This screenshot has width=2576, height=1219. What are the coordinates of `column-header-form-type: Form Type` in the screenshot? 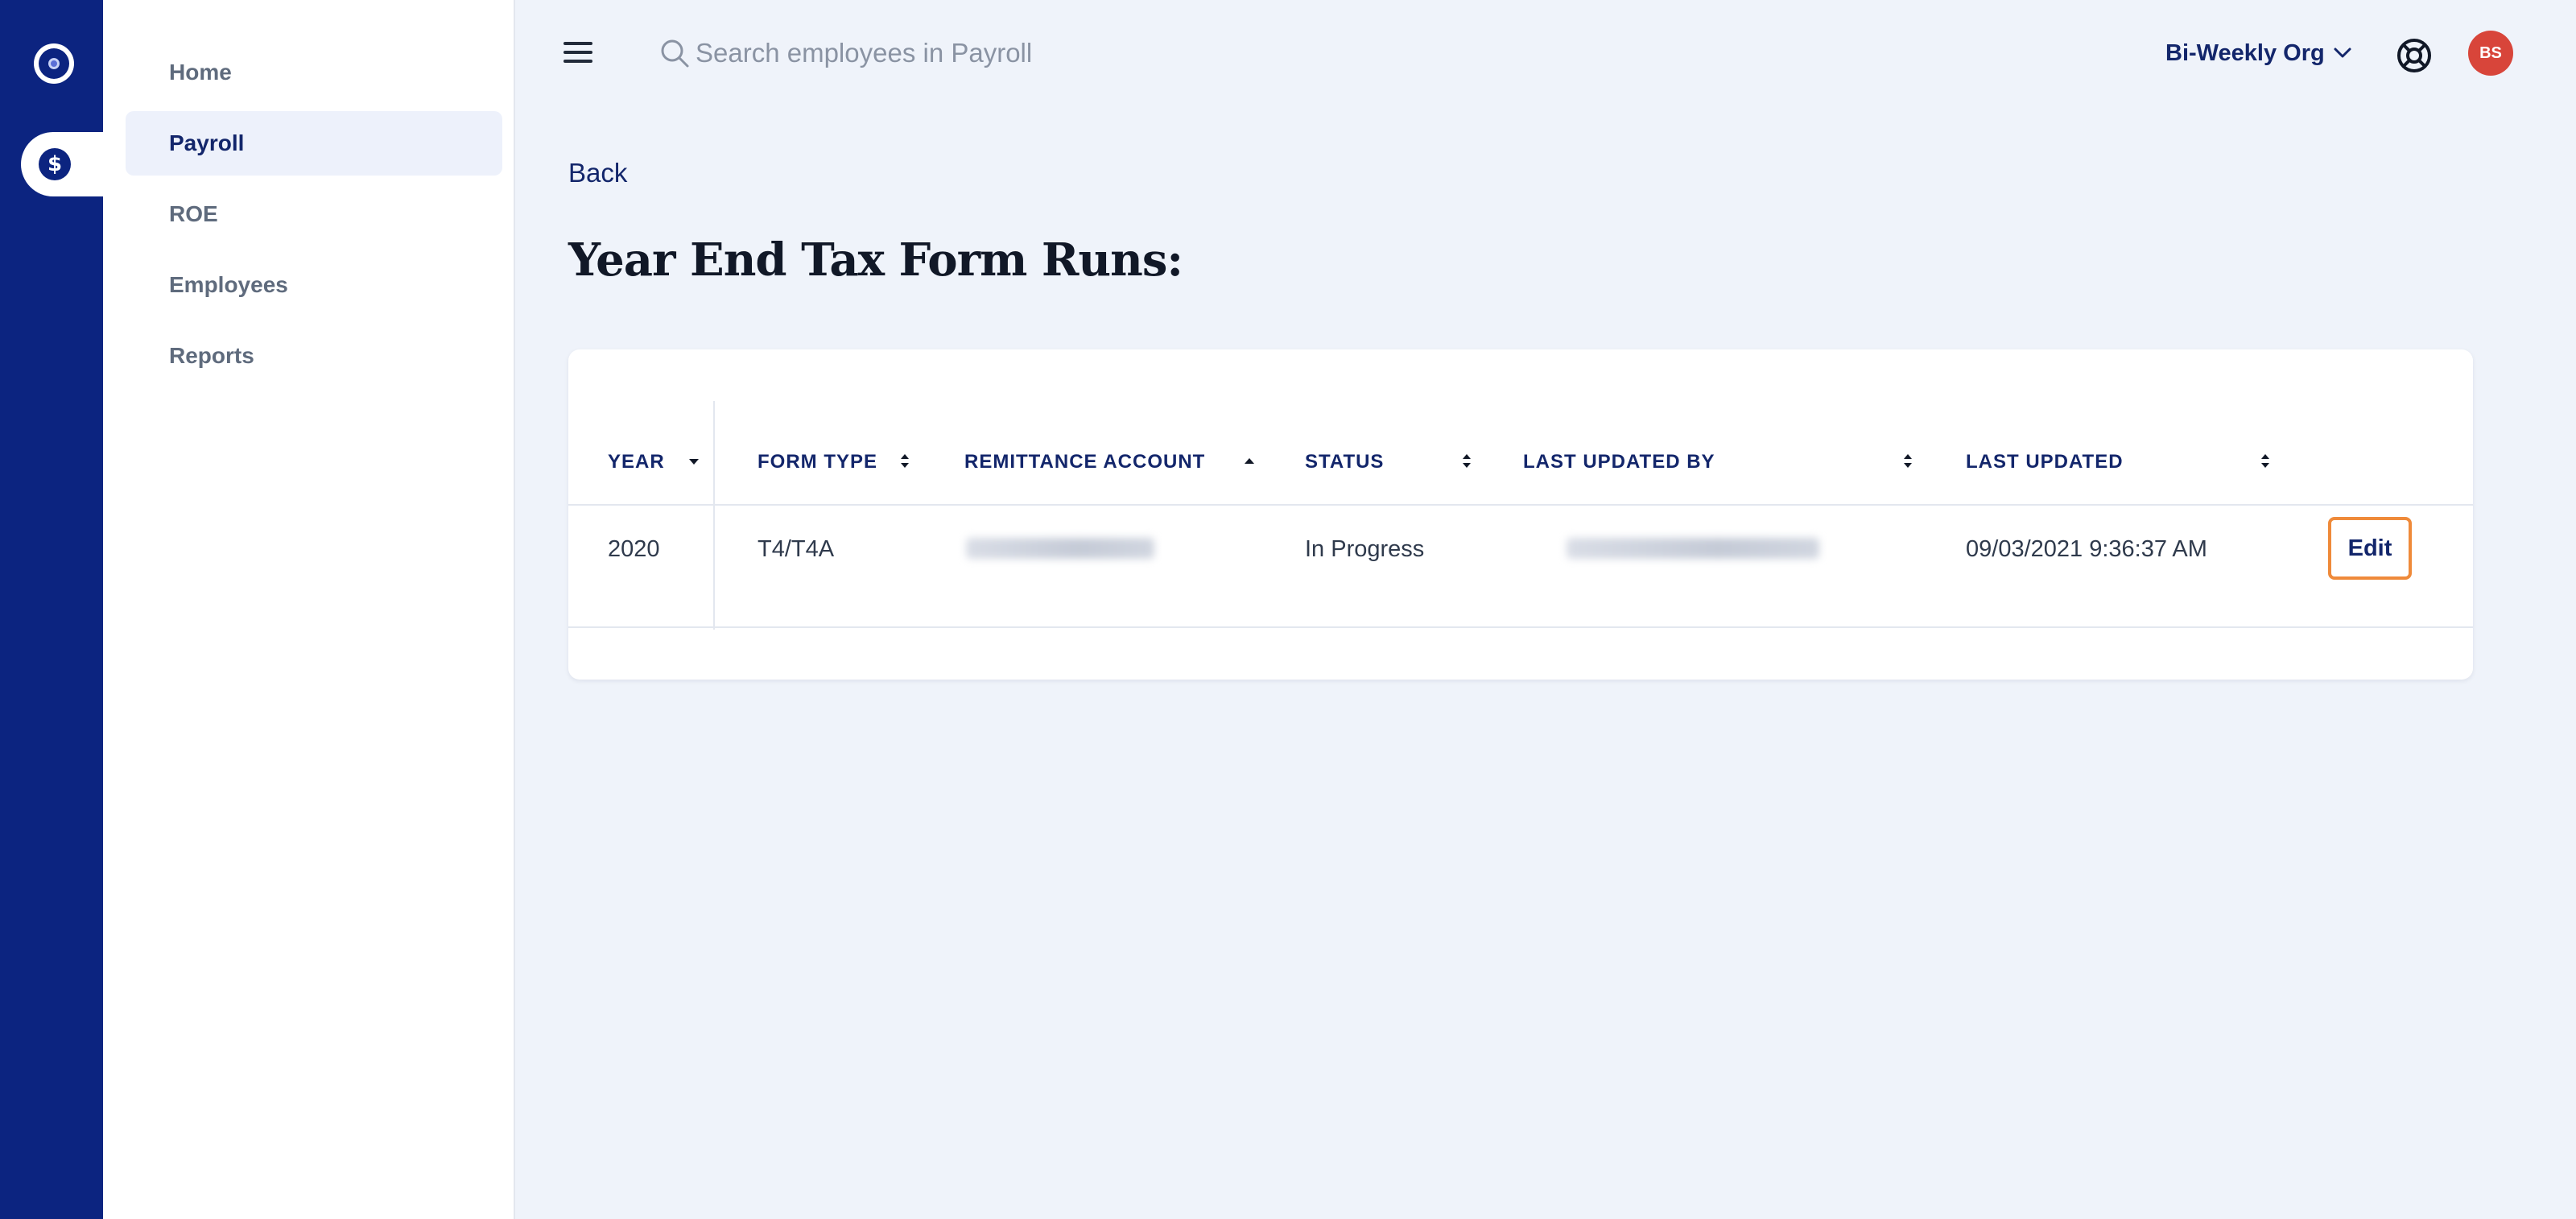 It's located at (817, 462).